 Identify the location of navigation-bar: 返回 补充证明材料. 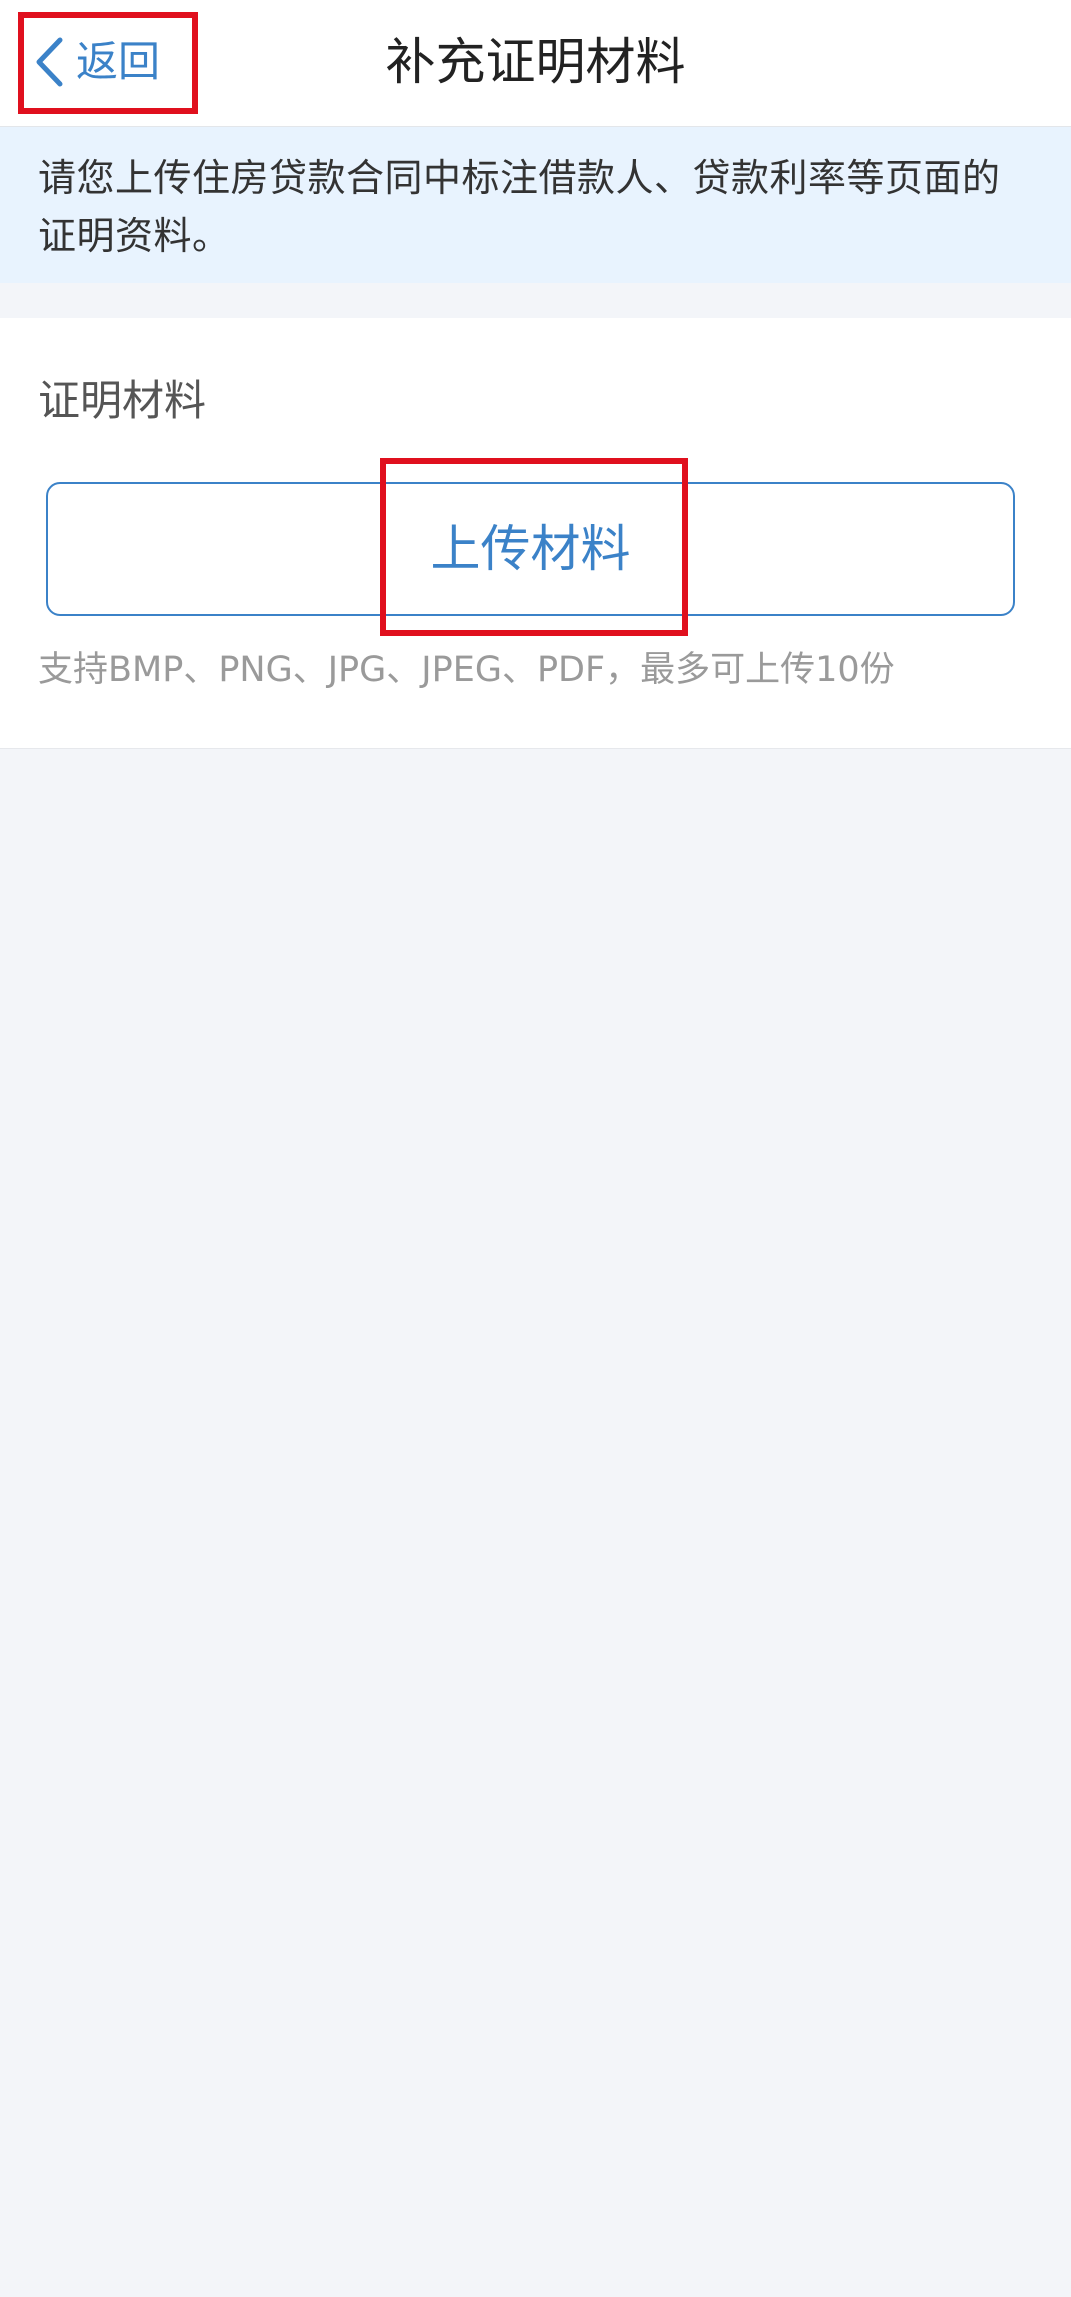
(535, 63).